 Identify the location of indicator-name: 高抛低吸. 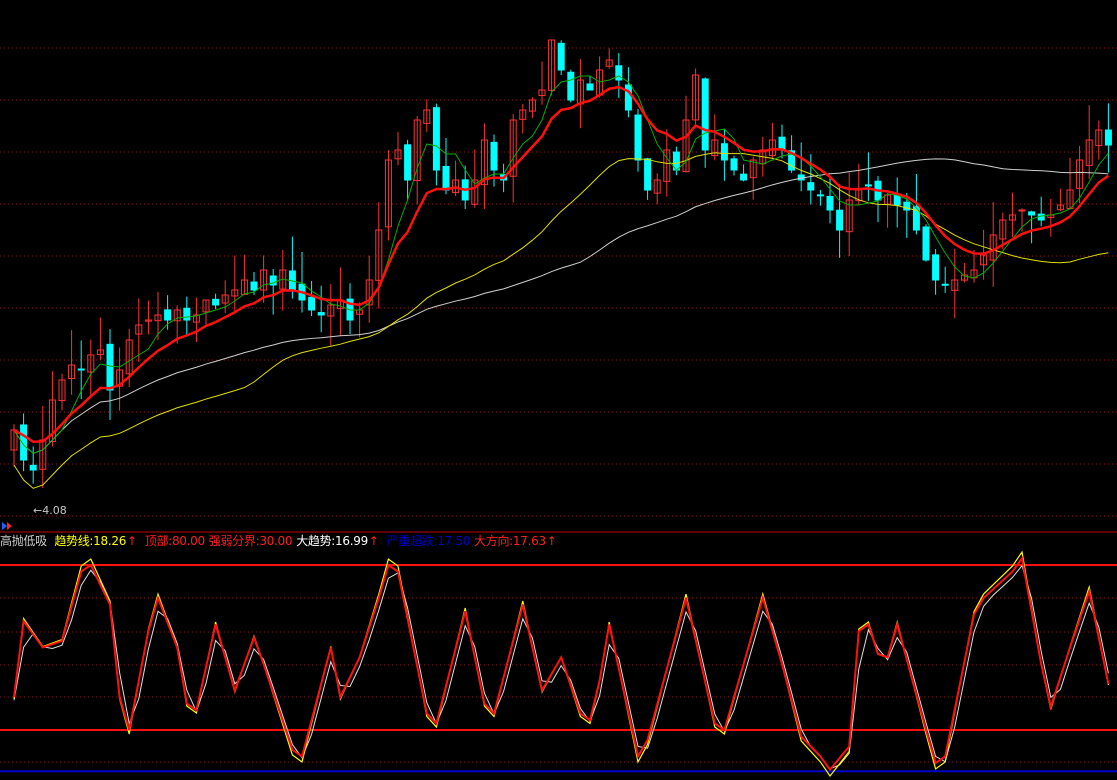
(23, 541).